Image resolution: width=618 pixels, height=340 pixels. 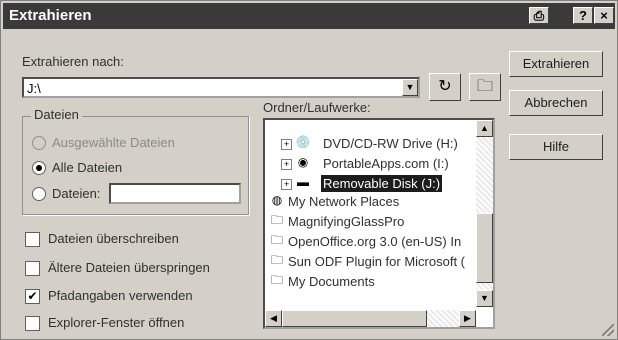 What do you see at coordinates (317, 107) in the screenshot?
I see `folders-label: Ordner/Laufwerke:` at bounding box center [317, 107].